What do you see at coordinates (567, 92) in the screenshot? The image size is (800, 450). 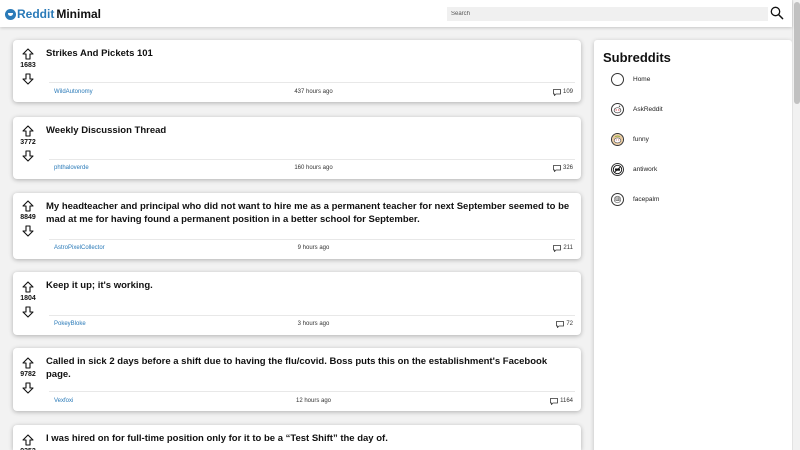 I see `comment-count: 109` at bounding box center [567, 92].